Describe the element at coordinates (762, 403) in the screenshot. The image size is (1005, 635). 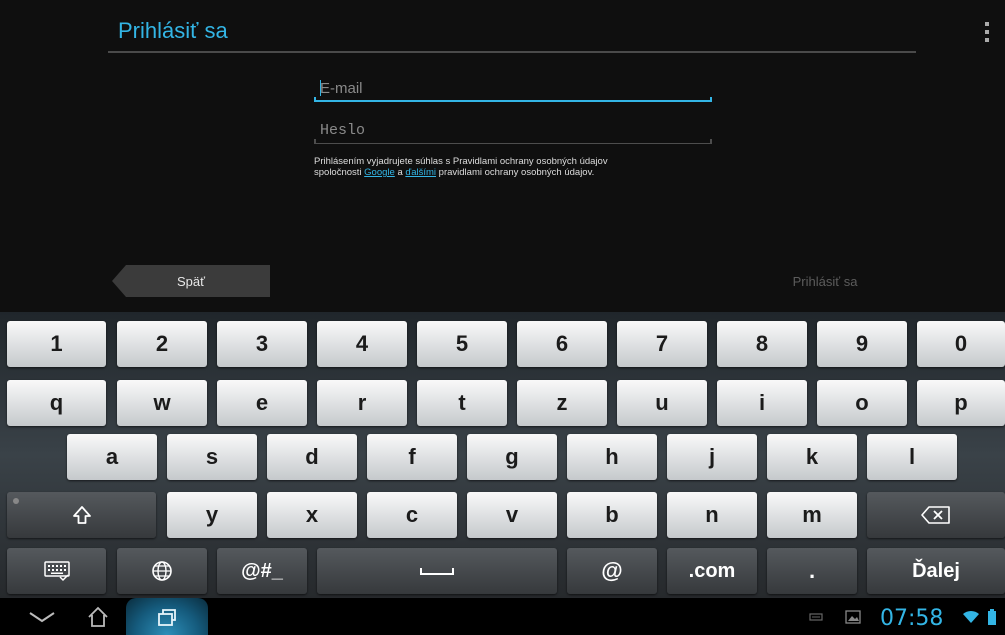
I see `key-i: i` at that location.